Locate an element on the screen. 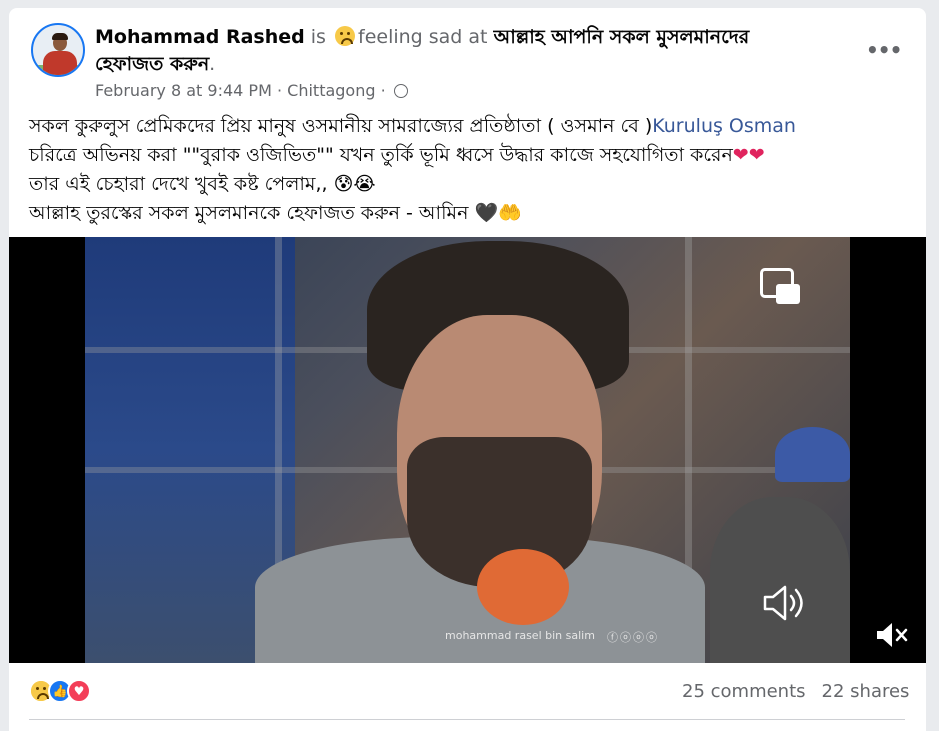 Image resolution: width=939 pixels, height=731 pixels. avatar-shirt is located at coordinates (60, 63).